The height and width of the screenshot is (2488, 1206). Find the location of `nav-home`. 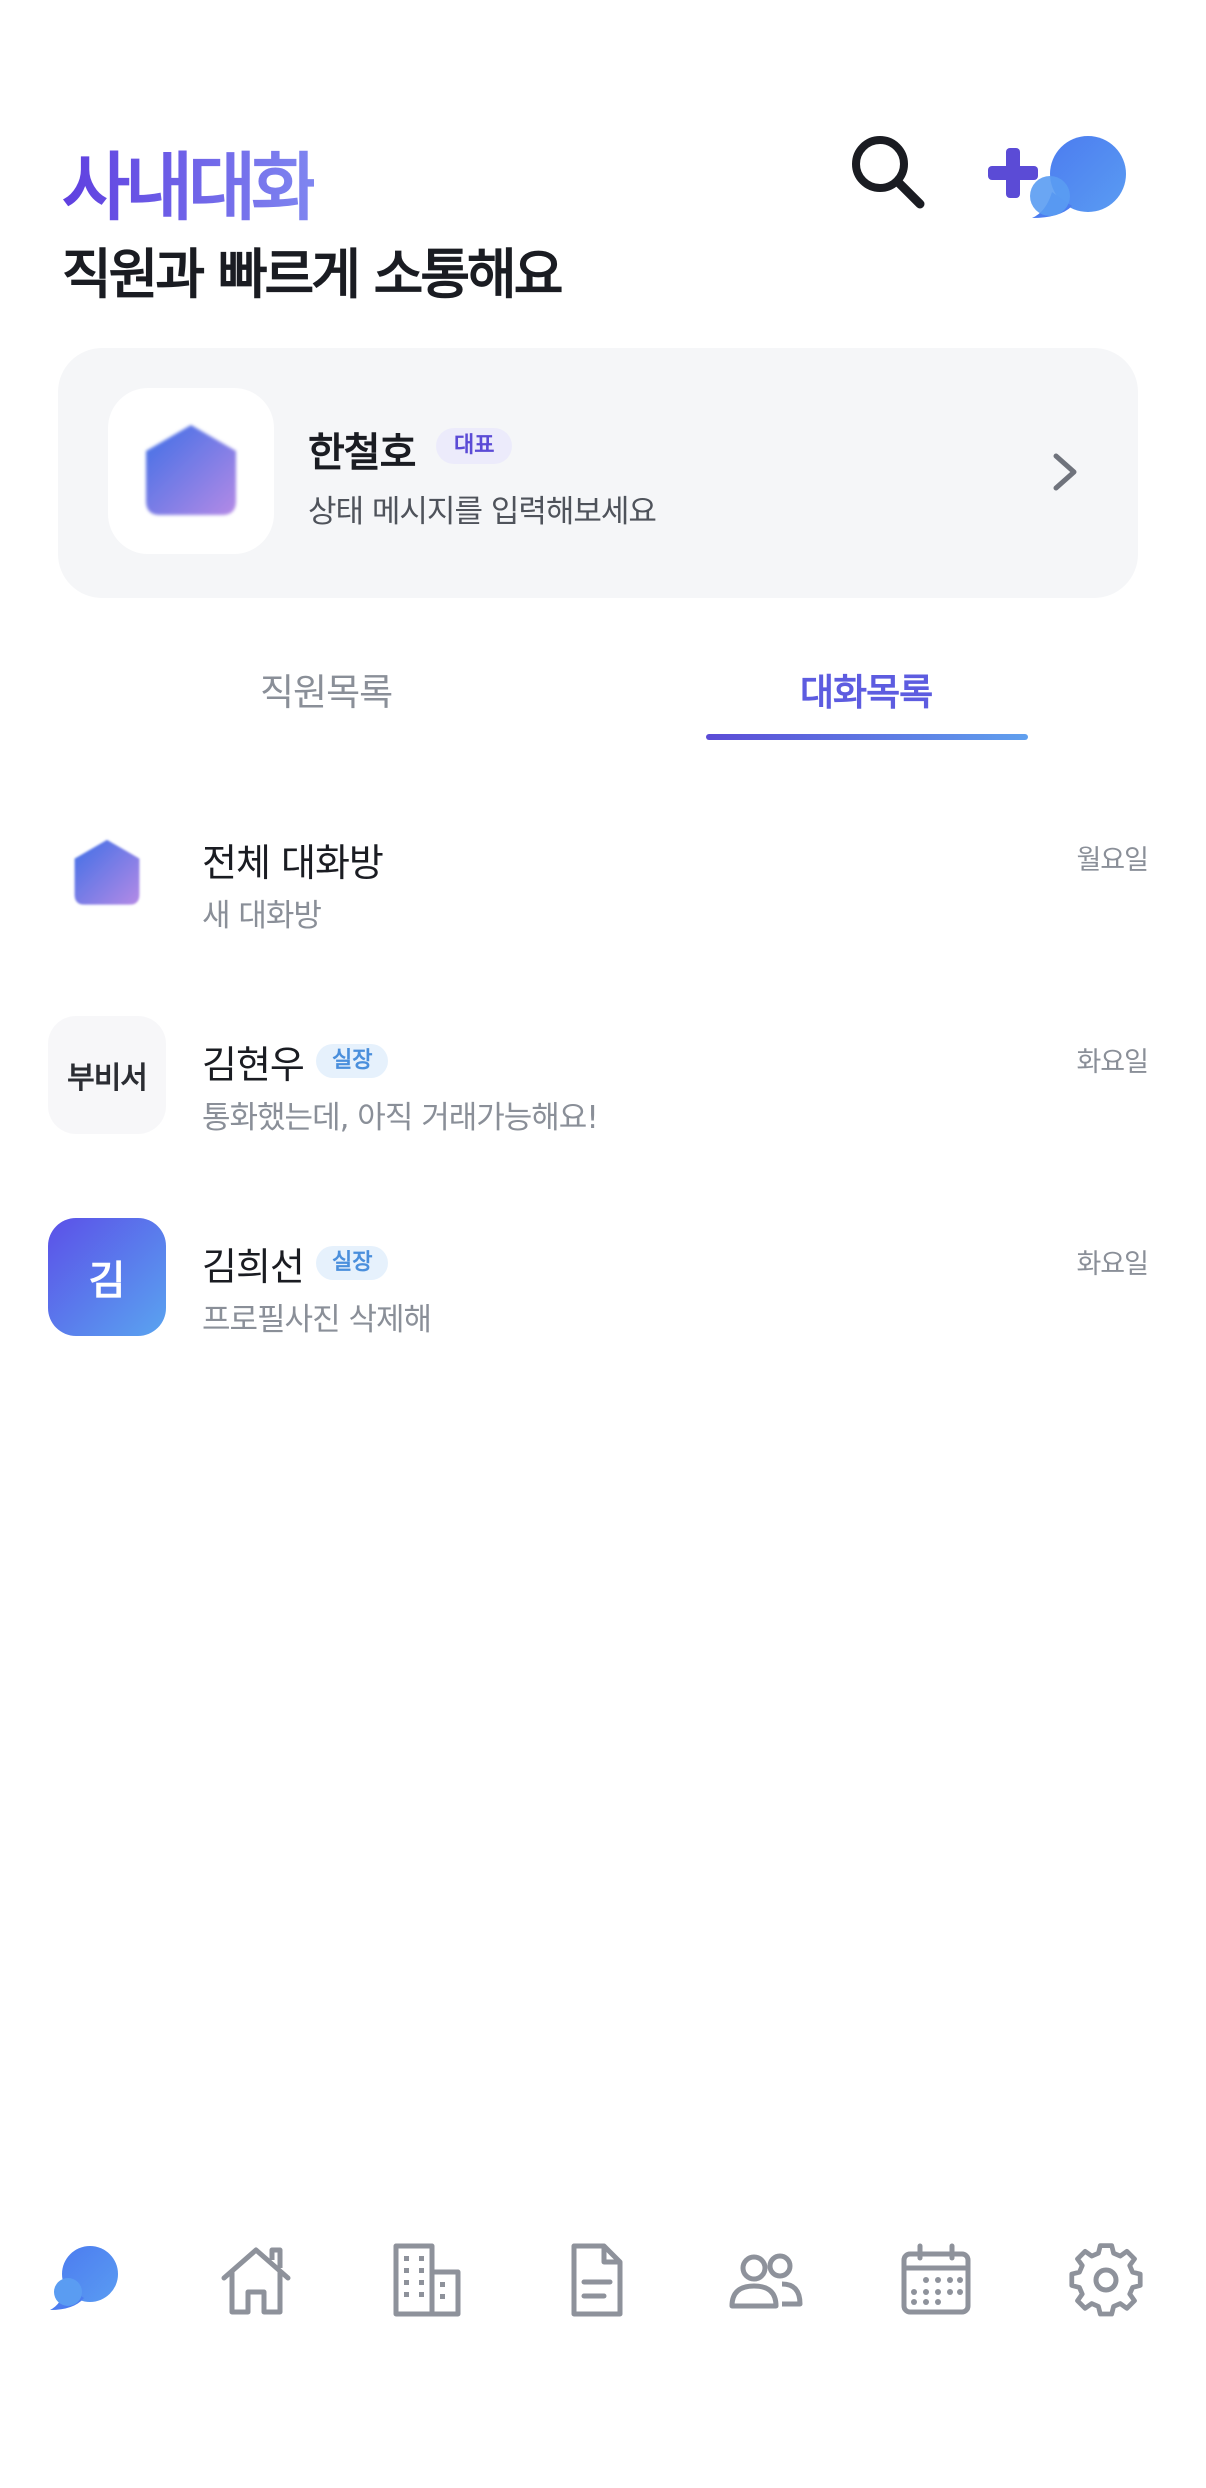

nav-home is located at coordinates (256, 2280).